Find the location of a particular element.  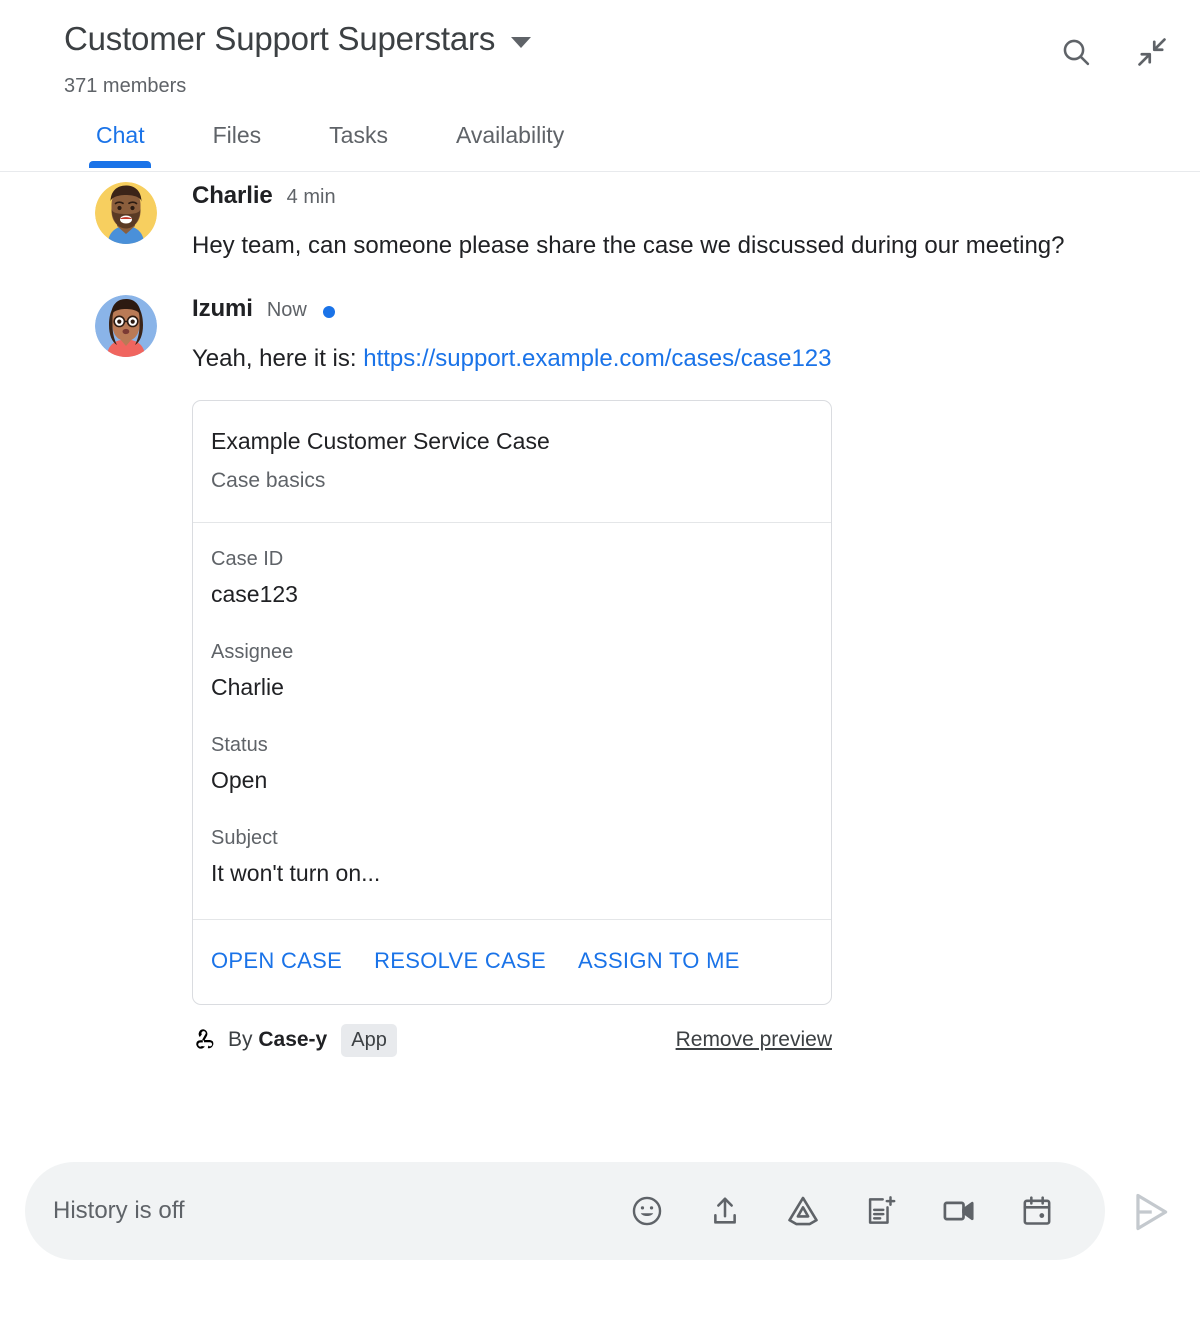

message-timestamp: 4 min is located at coordinates (311, 197).